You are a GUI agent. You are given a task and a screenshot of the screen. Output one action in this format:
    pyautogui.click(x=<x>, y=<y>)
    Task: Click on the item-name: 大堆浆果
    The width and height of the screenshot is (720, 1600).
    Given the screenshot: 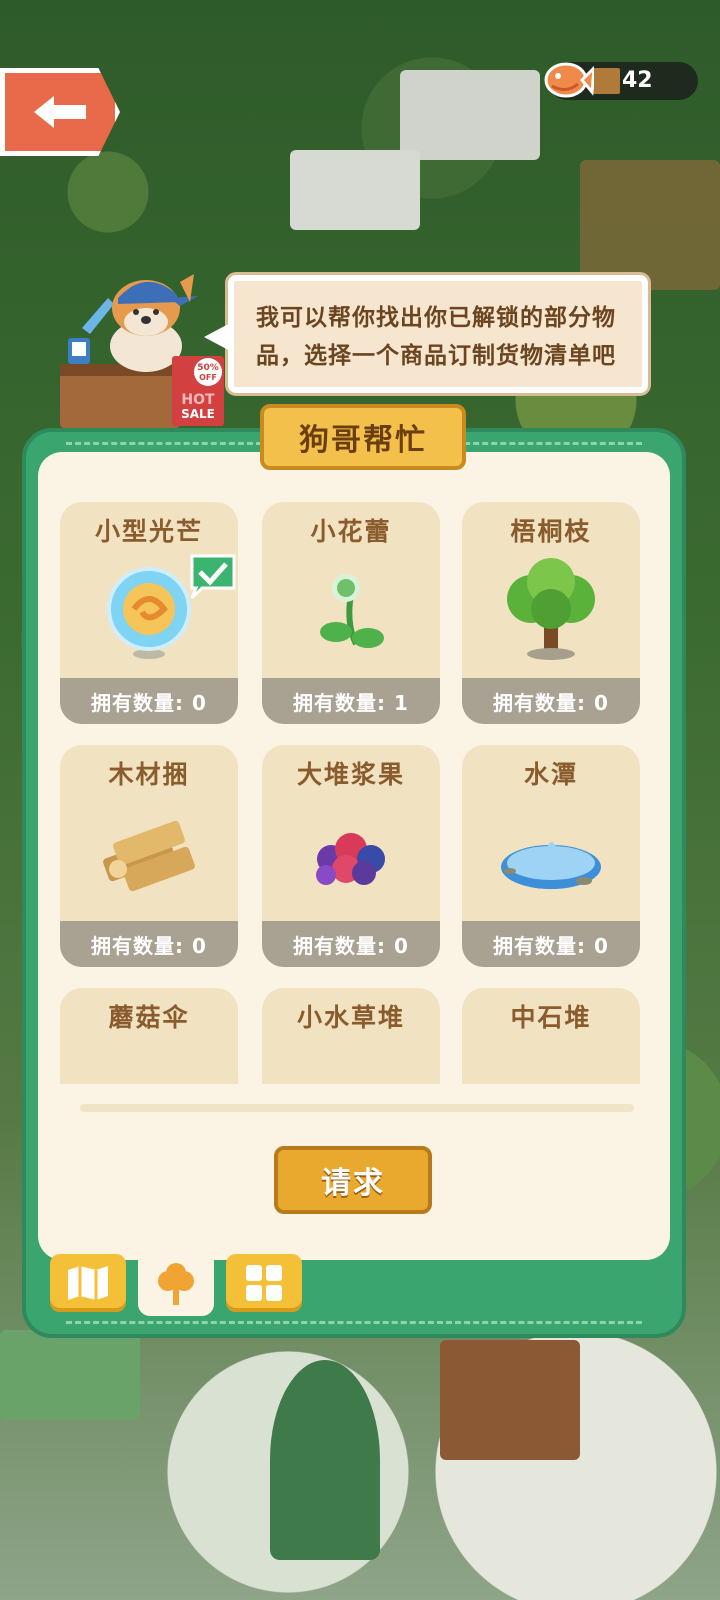 What is the action you would take?
    pyautogui.click(x=350, y=774)
    